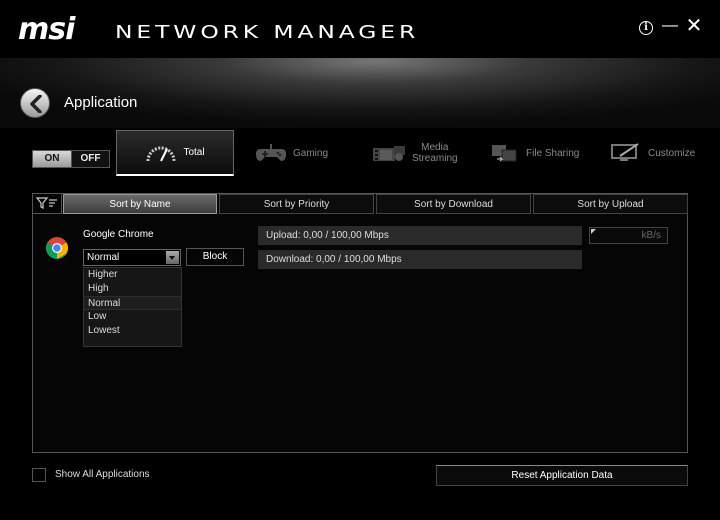  What do you see at coordinates (360, 93) in the screenshot?
I see `page-header: Application` at bounding box center [360, 93].